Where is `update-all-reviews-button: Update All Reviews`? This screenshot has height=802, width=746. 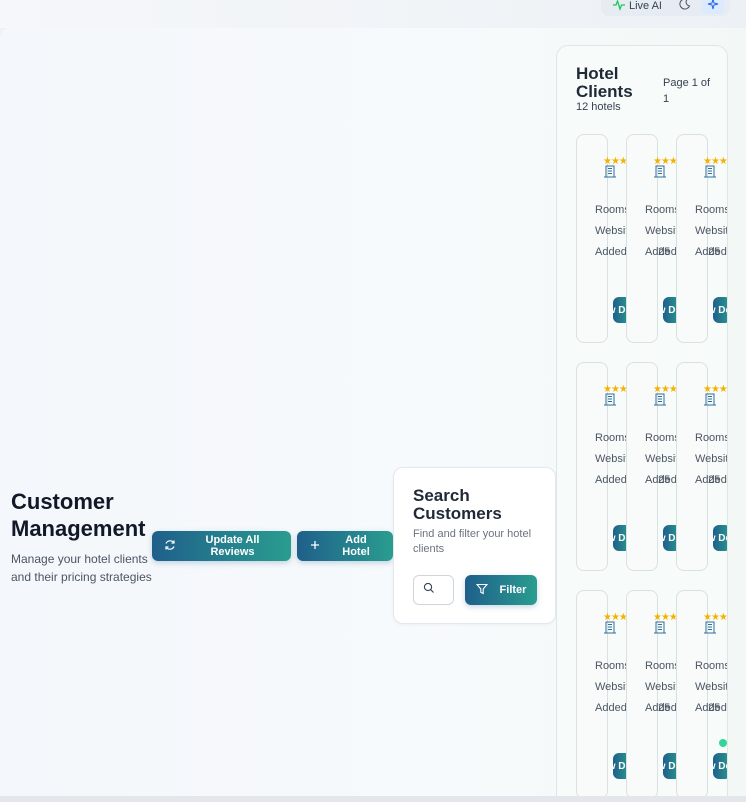
update-all-reviews-button: Update All Reviews is located at coordinates (221, 546).